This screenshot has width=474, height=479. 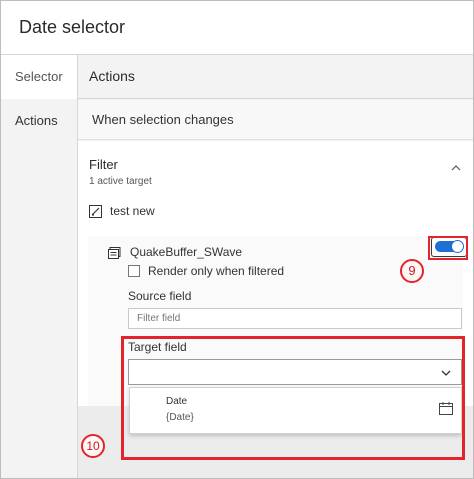 I want to click on callout-number-10: 10, so click(x=93, y=446).